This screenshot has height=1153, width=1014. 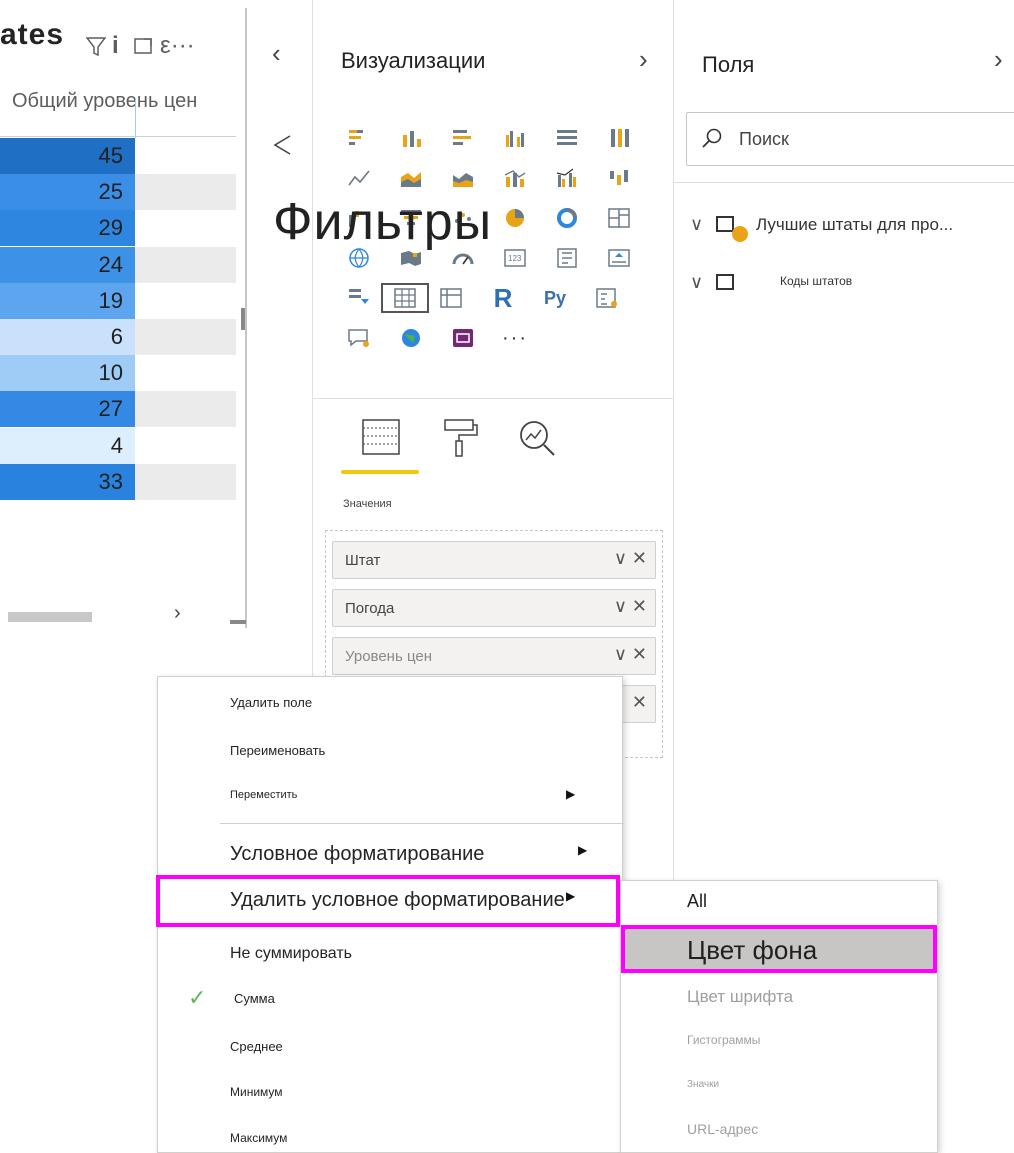 I want to click on horizontal-scrollbar: ›, so click(x=118, y=615).